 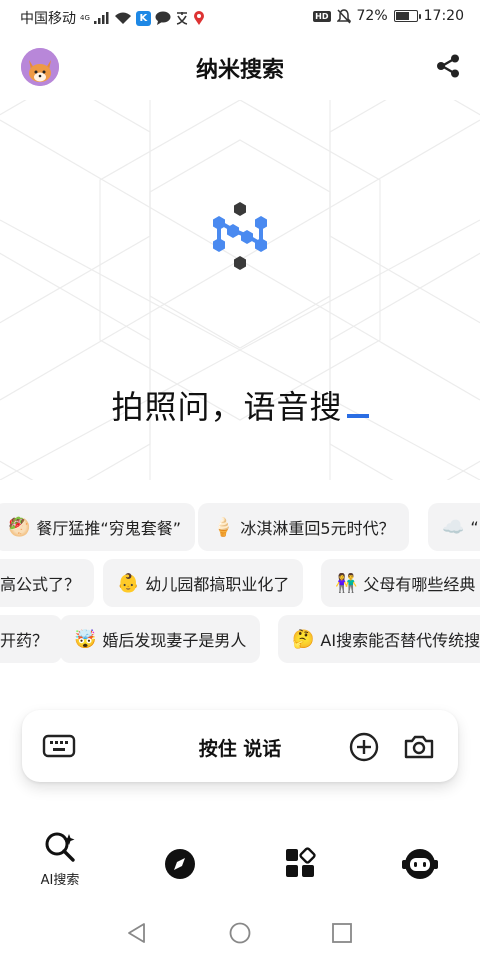 What do you see at coordinates (143, 18) in the screenshot?
I see `k-app-icon: K` at bounding box center [143, 18].